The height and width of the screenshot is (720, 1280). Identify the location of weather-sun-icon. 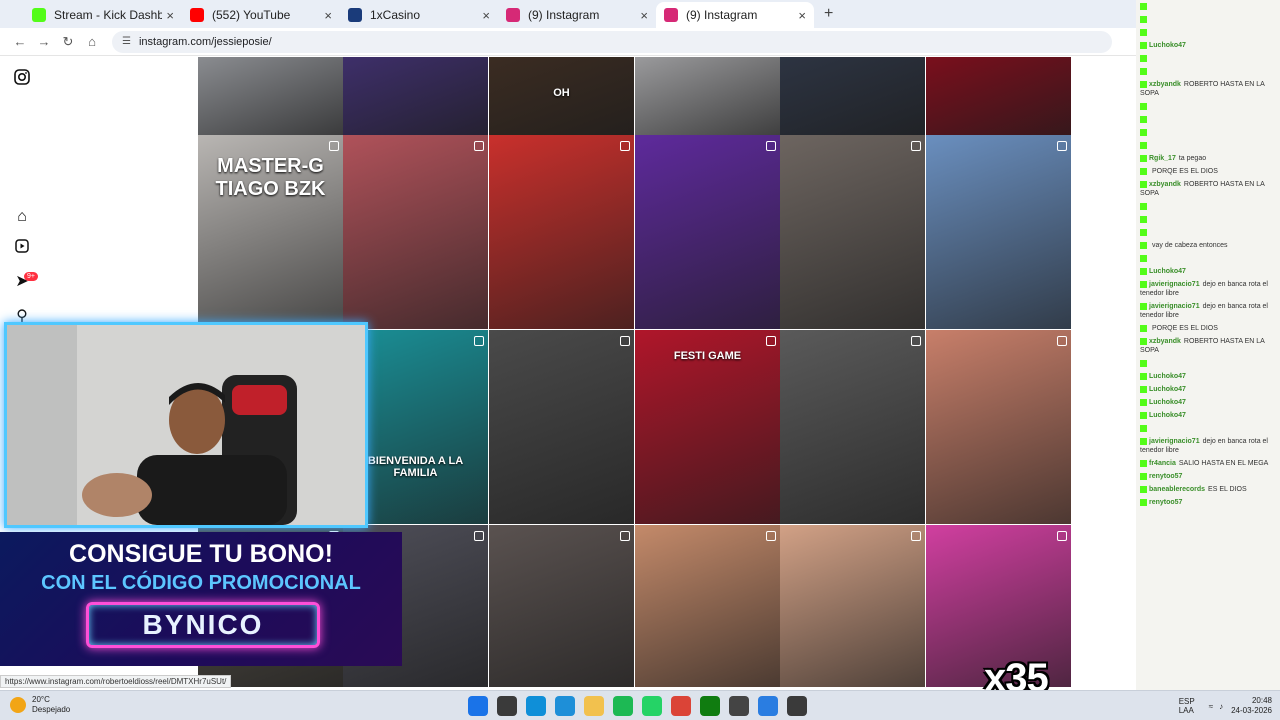
(18, 705).